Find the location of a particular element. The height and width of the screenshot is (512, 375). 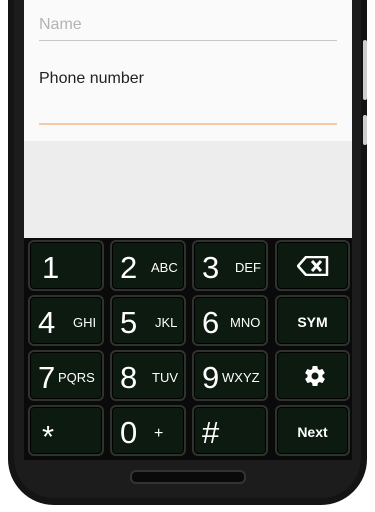

phone-number-label: Phone number is located at coordinates (91, 78).